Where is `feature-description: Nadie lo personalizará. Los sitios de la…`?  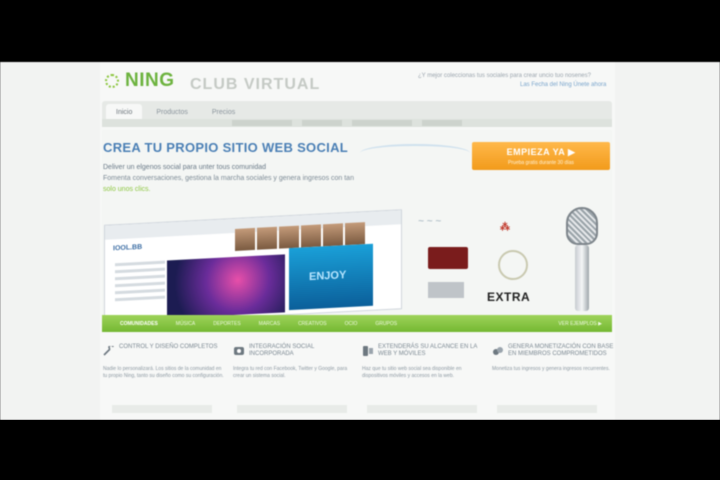
feature-description: Nadie lo personalizará. Los sitios de la… is located at coordinates (163, 372).